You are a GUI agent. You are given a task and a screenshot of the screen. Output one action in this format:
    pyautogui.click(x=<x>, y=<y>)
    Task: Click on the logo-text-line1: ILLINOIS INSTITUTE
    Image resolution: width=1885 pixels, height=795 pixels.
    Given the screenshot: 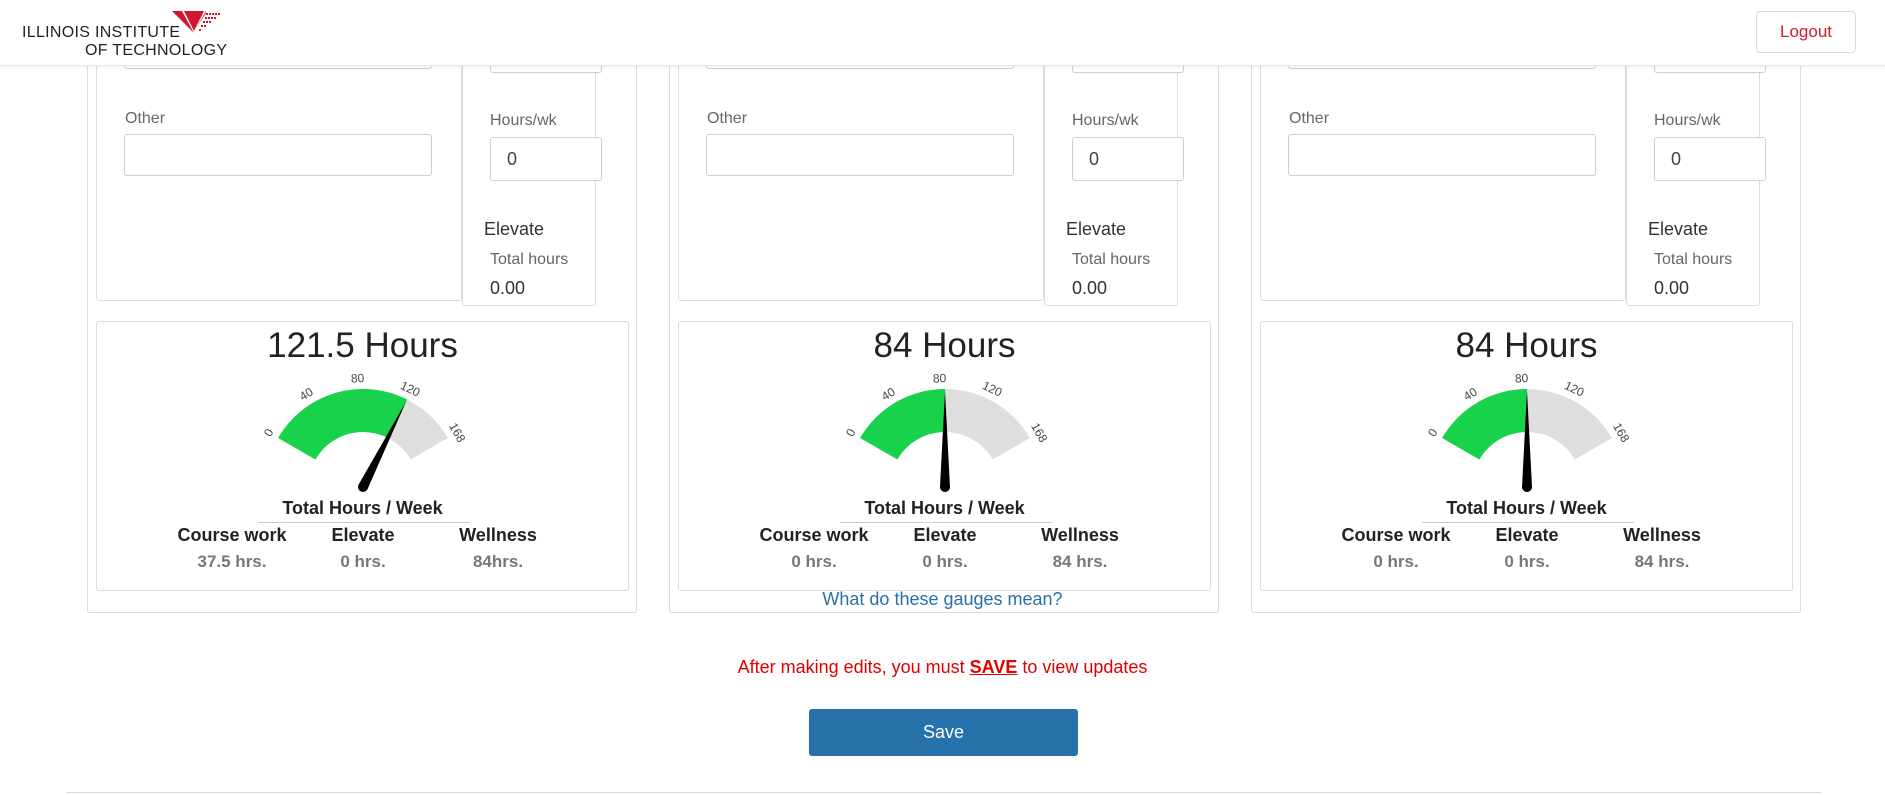 What is the action you would take?
    pyautogui.click(x=101, y=32)
    